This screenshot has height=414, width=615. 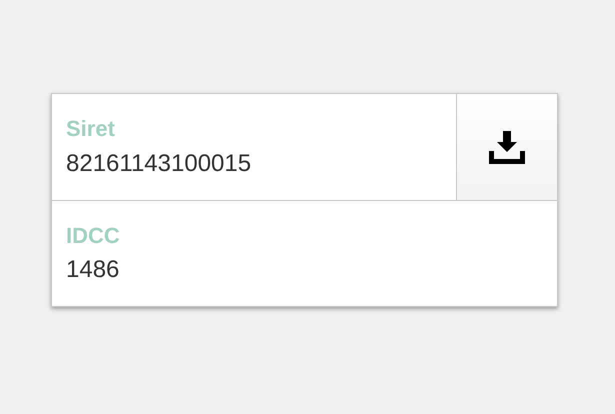 I want to click on download-button, so click(x=506, y=147).